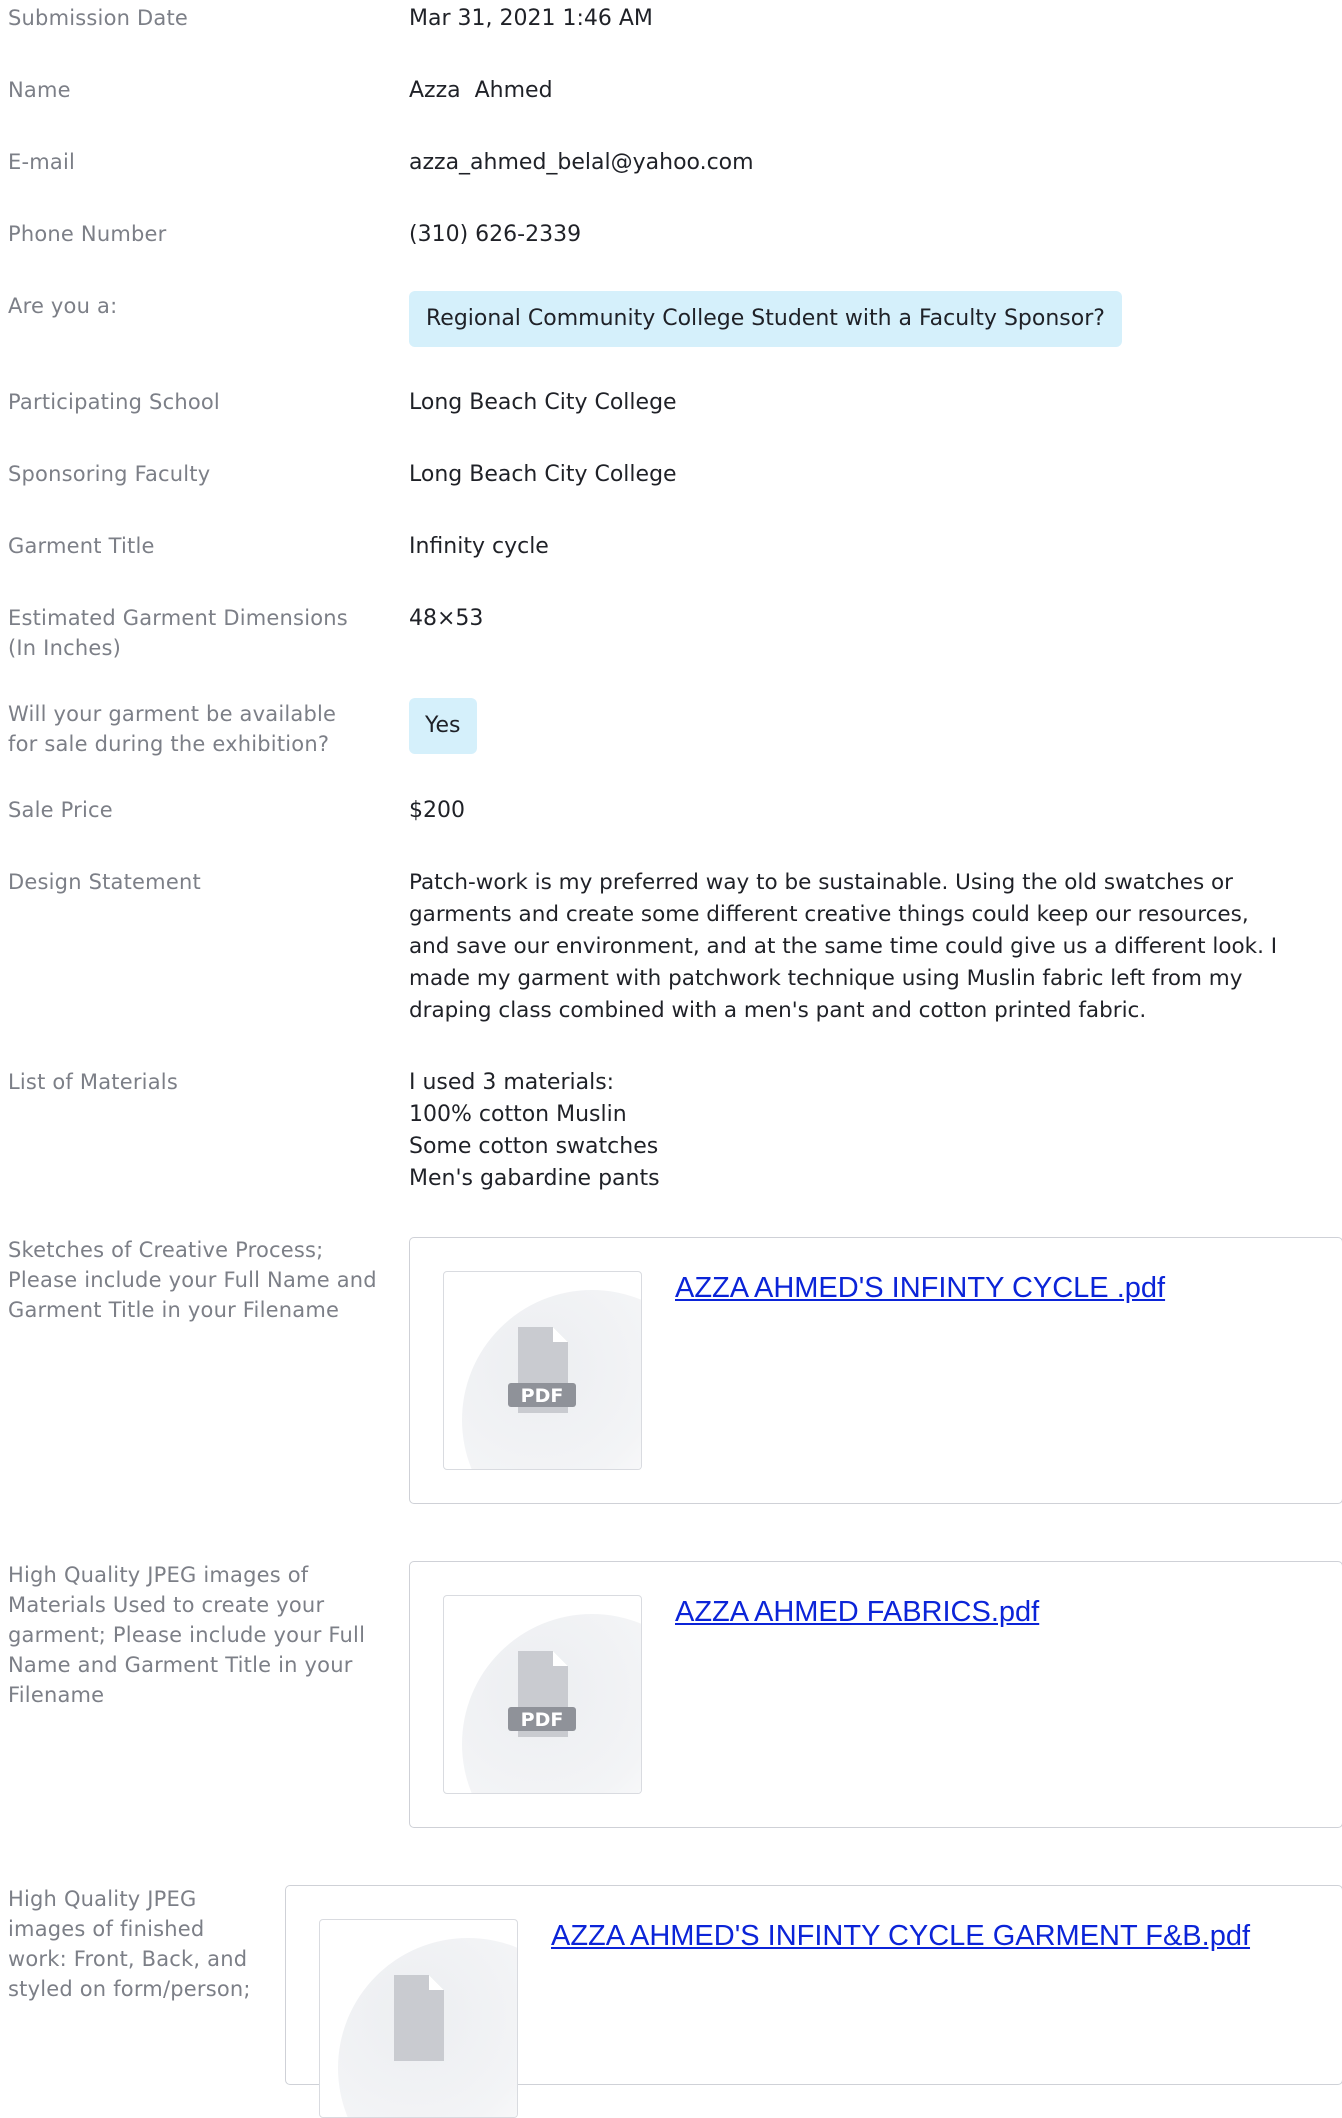 The height and width of the screenshot is (2118, 1342). I want to click on label-school: Participating School, so click(114, 402).